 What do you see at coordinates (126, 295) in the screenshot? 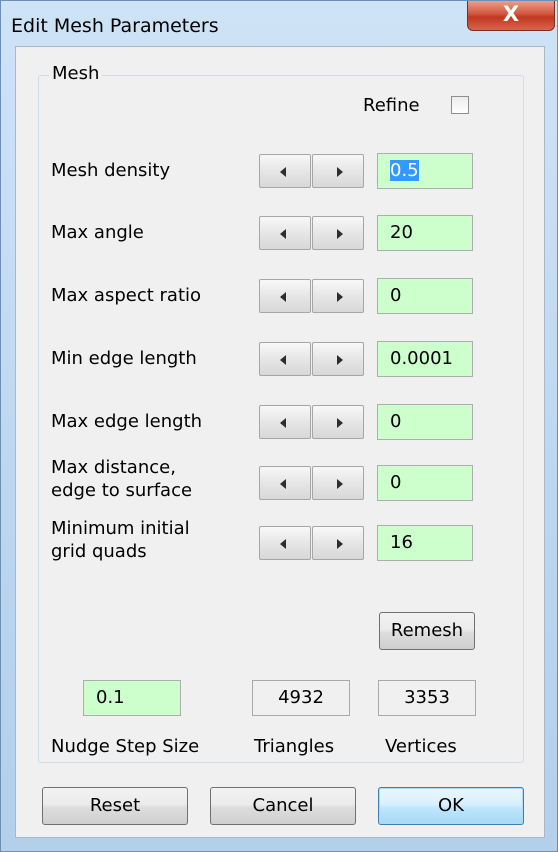
I see `max-aspect-ratio-label: Max aspect ratio` at bounding box center [126, 295].